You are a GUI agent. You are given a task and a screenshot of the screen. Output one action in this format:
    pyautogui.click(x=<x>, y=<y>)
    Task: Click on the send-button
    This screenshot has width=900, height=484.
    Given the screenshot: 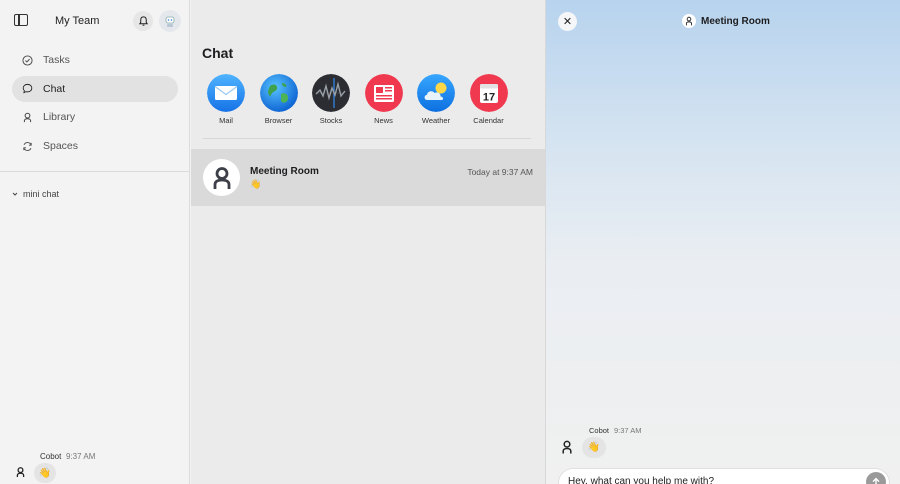 What is the action you would take?
    pyautogui.click(x=876, y=478)
    